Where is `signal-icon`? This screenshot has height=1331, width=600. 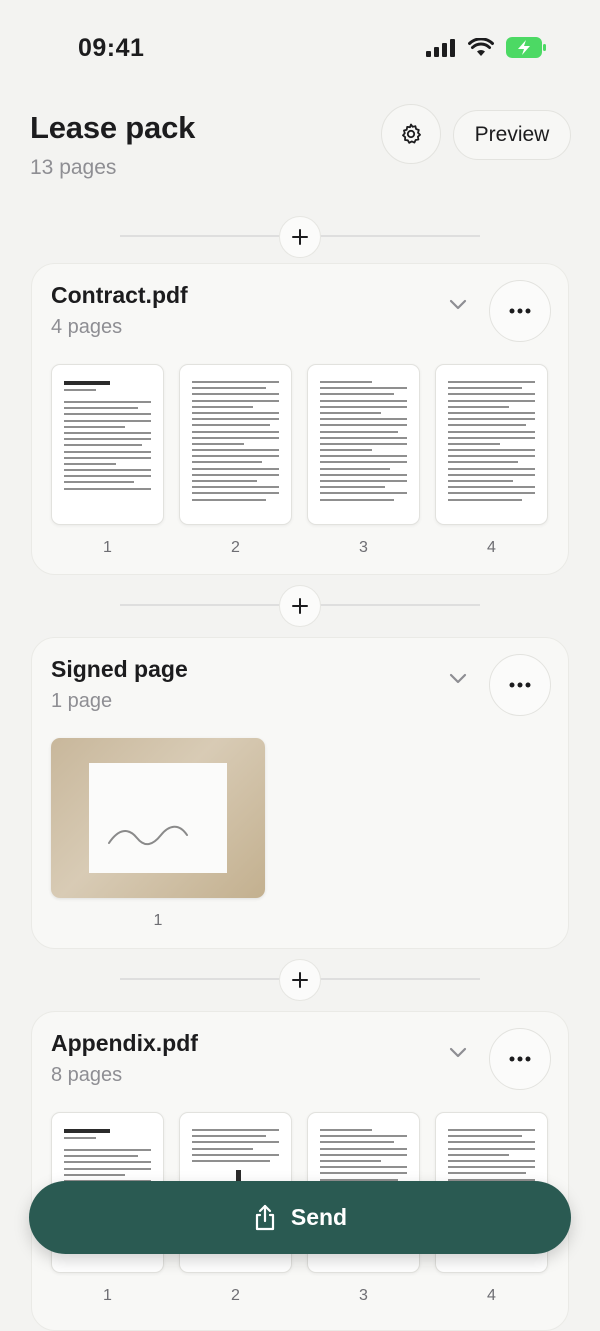 signal-icon is located at coordinates (440, 47).